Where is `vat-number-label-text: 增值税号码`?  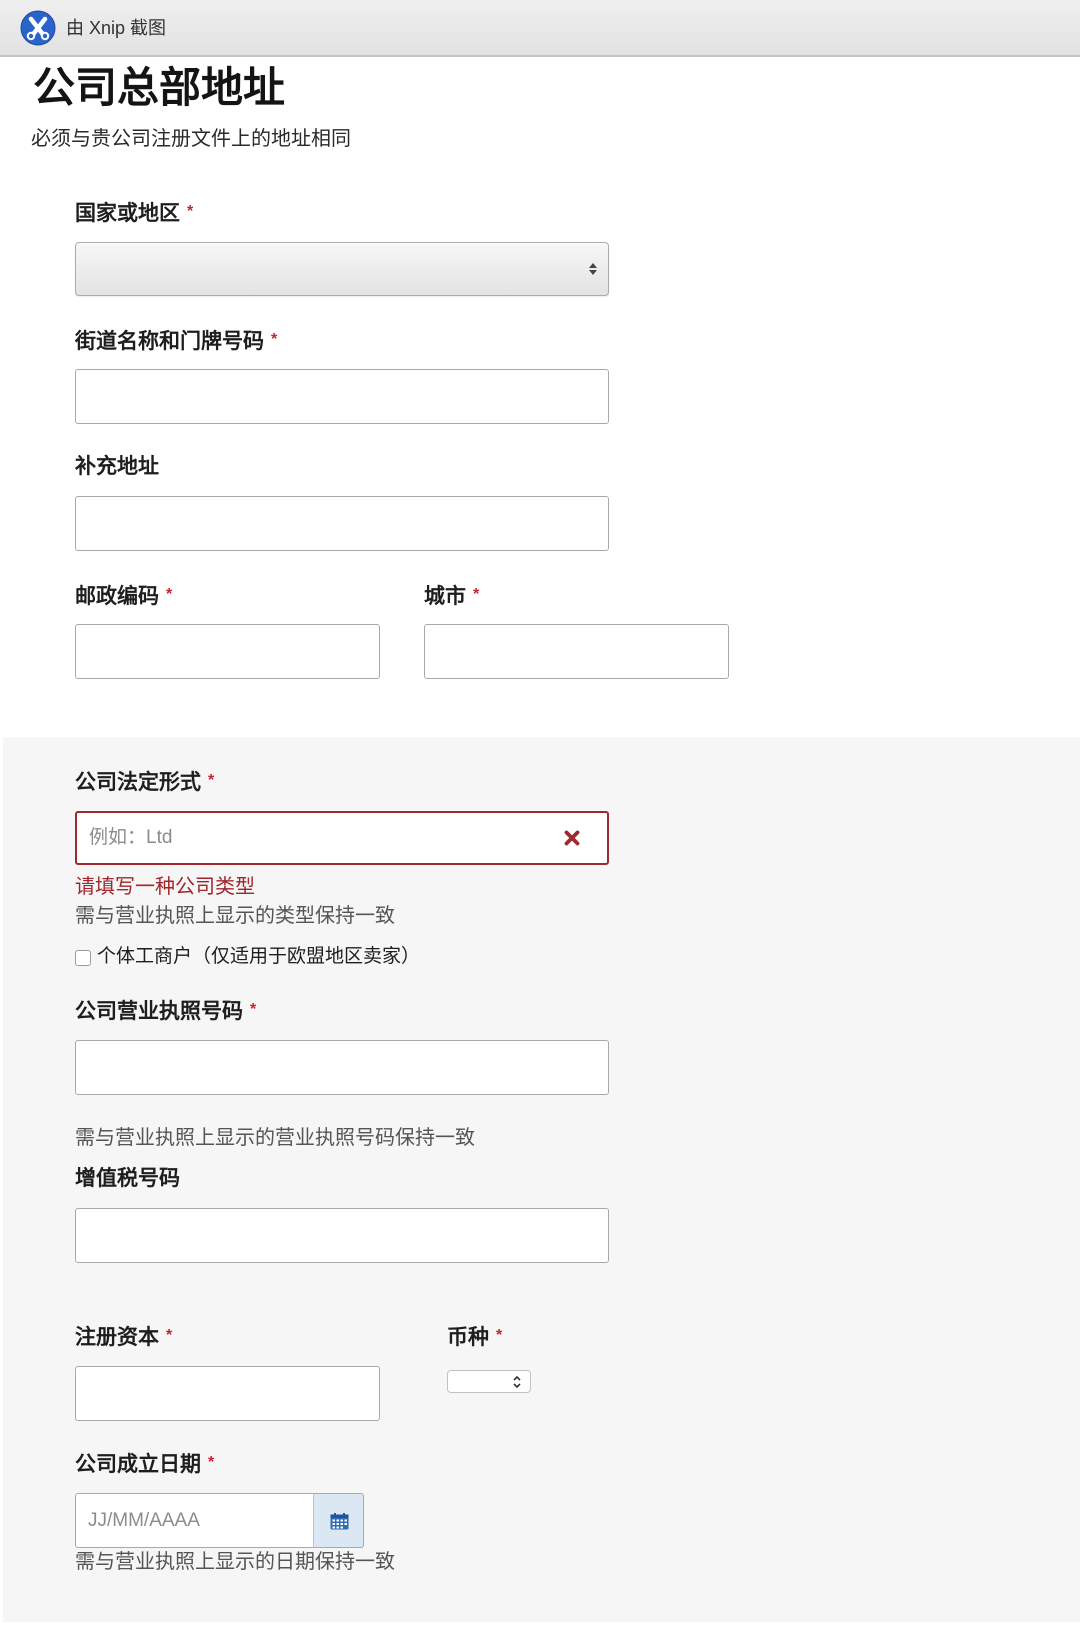
vat-number-label-text: 增值税号码 is located at coordinates (127, 1178).